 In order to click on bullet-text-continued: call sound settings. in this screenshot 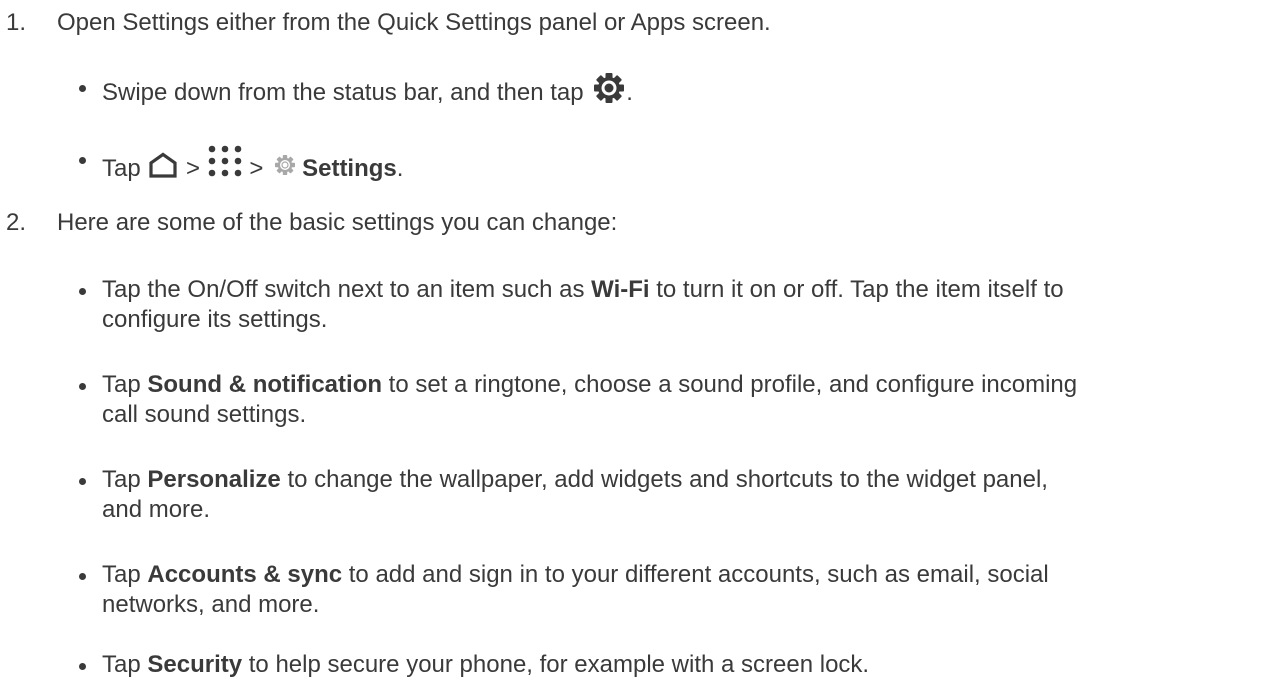, I will do `click(204, 414)`.